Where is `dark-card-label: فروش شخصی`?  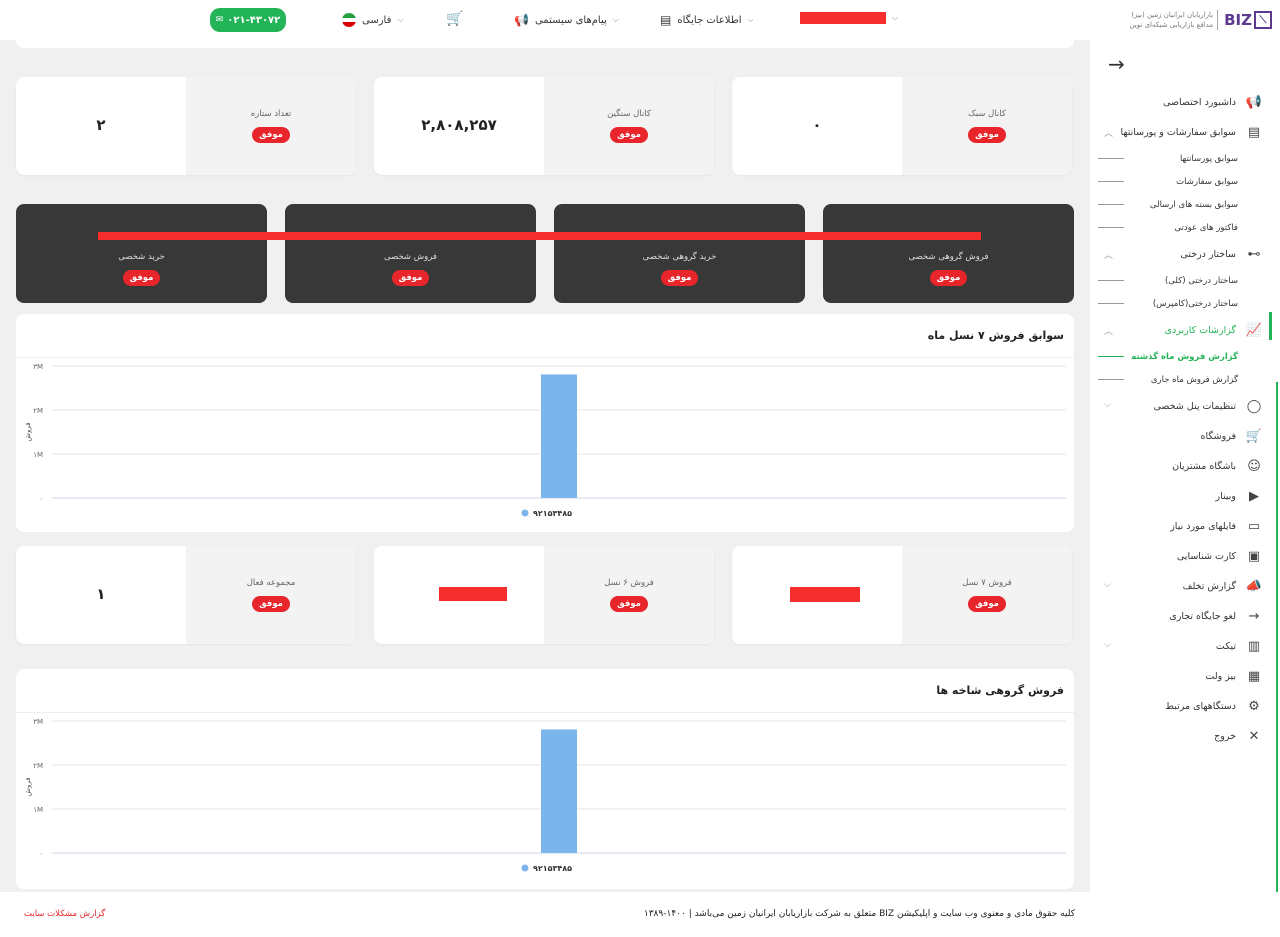
dark-card-label: فروش شخصی is located at coordinates (410, 257).